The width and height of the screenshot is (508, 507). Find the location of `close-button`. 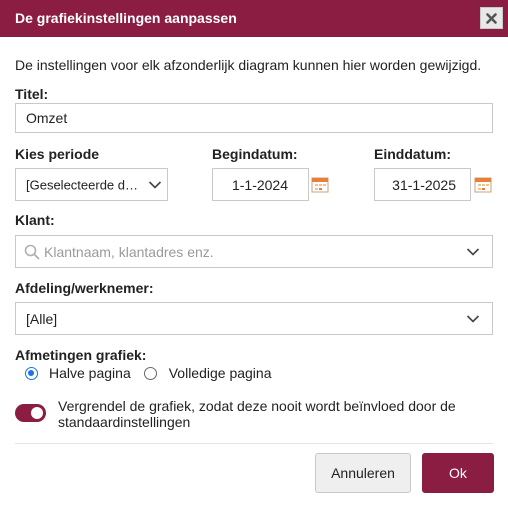

close-button is located at coordinates (491, 18).